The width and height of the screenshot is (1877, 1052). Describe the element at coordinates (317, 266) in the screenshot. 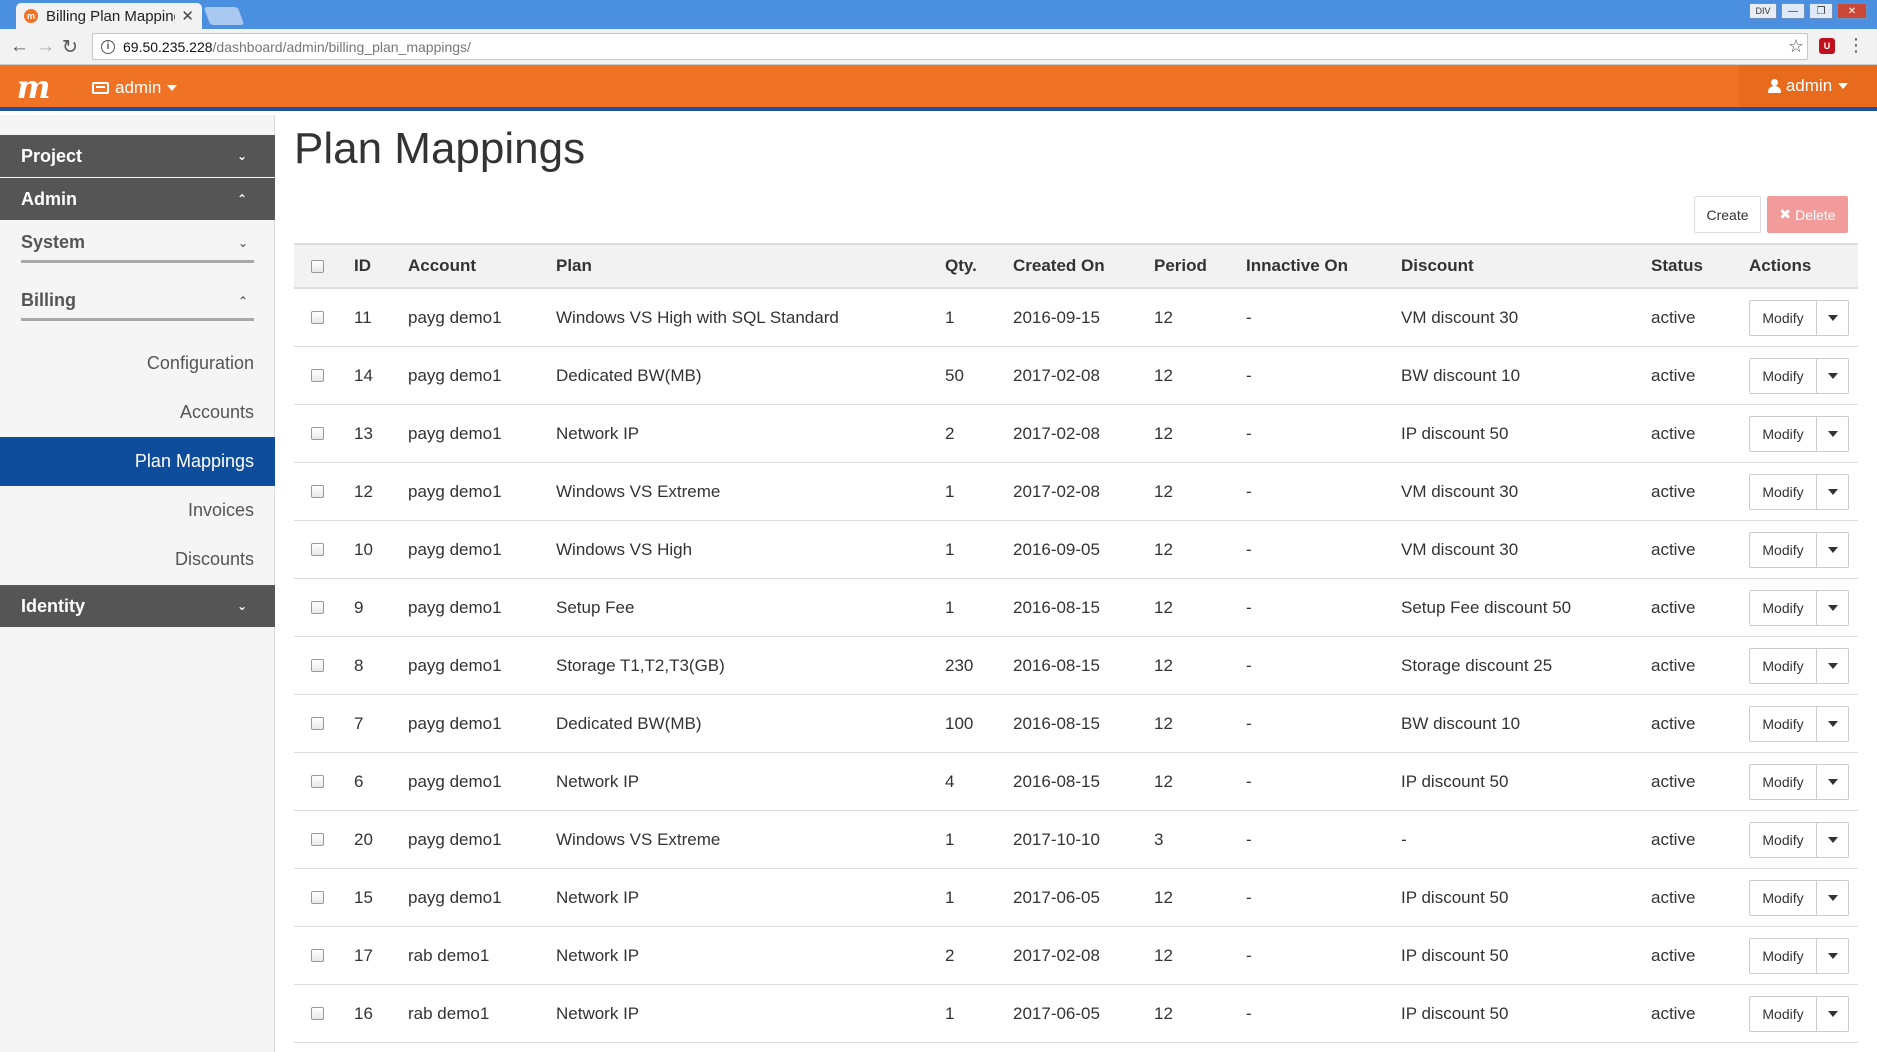

I see `select-all-checkbox` at that location.